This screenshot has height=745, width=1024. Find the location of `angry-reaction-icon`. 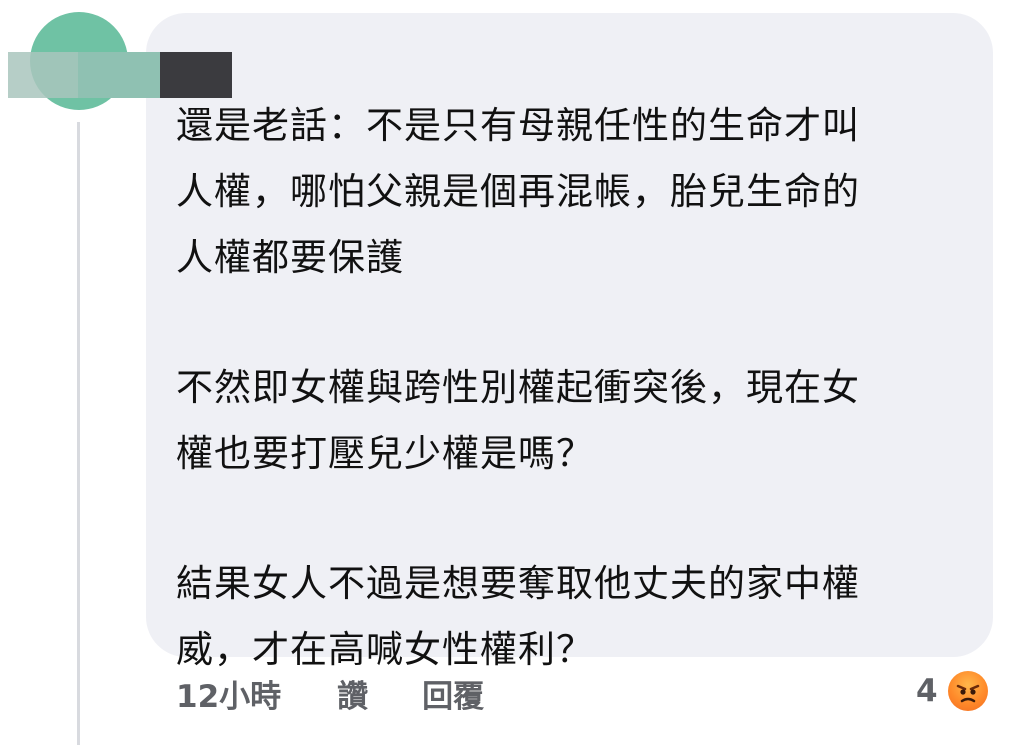

angry-reaction-icon is located at coordinates (967, 691).